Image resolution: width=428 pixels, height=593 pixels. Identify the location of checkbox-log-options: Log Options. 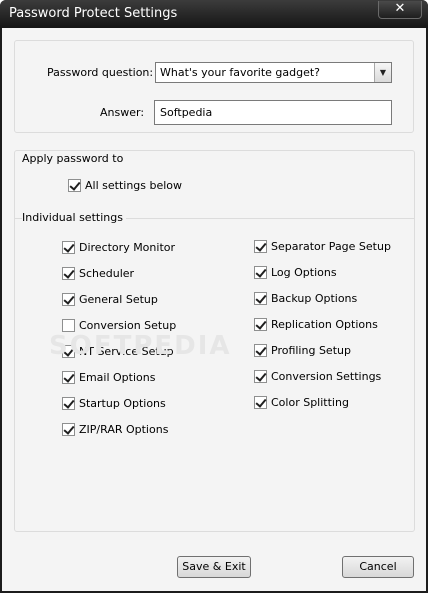
(295, 272).